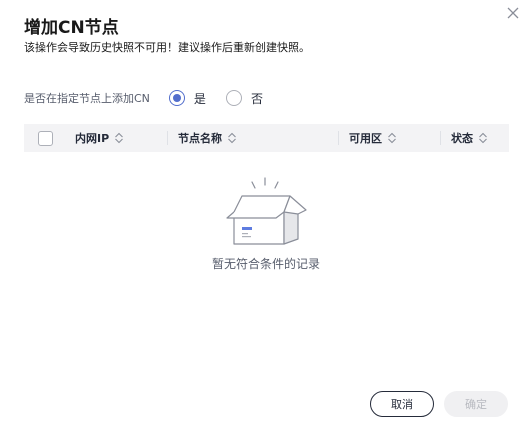 The width and height of the screenshot is (532, 422). Describe the element at coordinates (462, 138) in the screenshot. I see `column-header-status-label: 状态` at that location.